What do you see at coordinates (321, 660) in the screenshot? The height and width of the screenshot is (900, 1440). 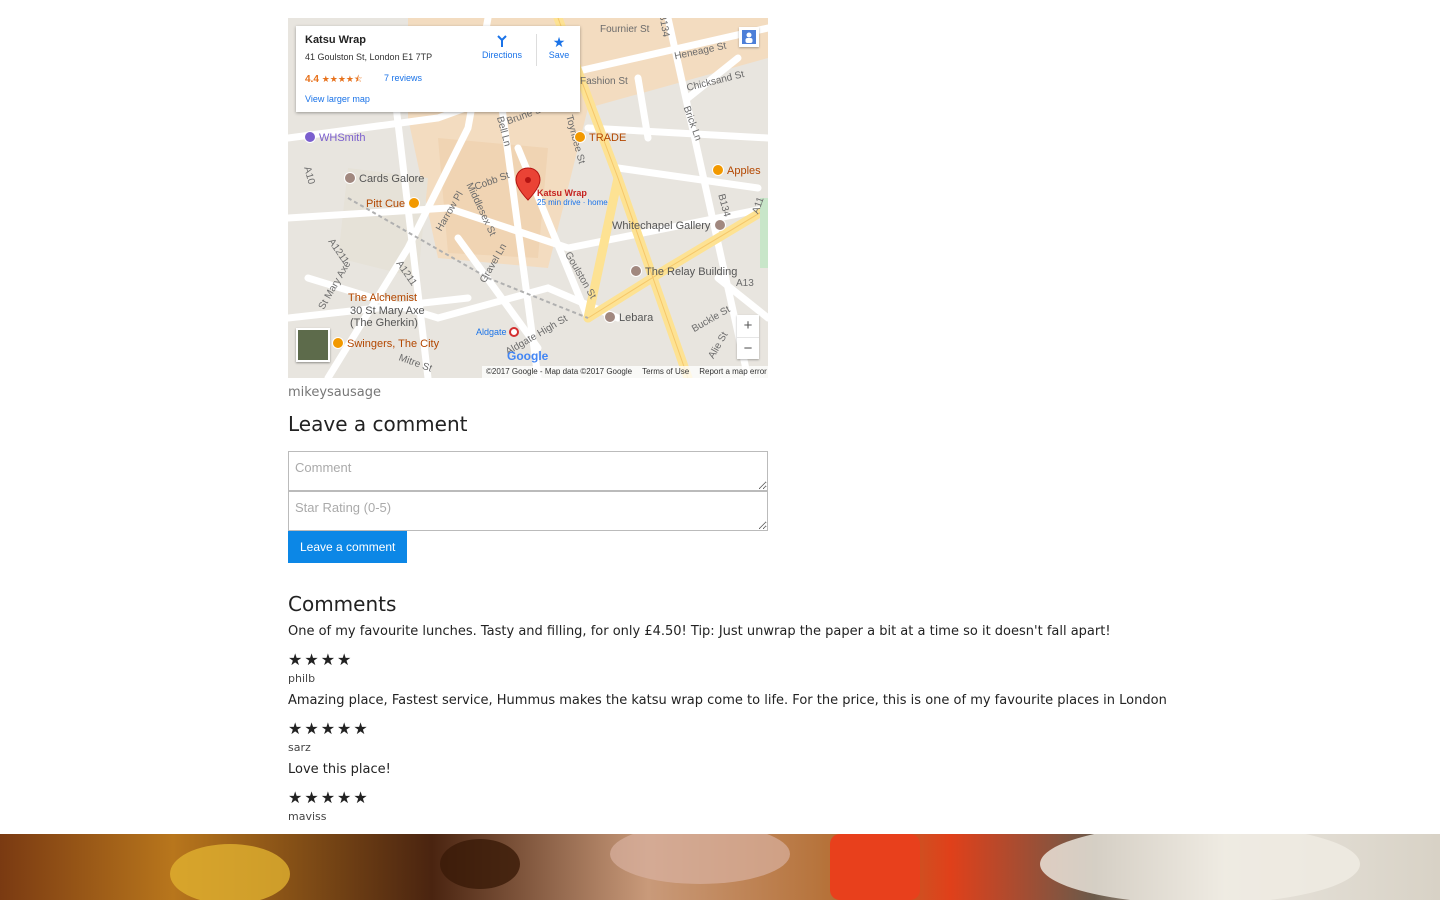 I see `comment-stars: ★★★★` at bounding box center [321, 660].